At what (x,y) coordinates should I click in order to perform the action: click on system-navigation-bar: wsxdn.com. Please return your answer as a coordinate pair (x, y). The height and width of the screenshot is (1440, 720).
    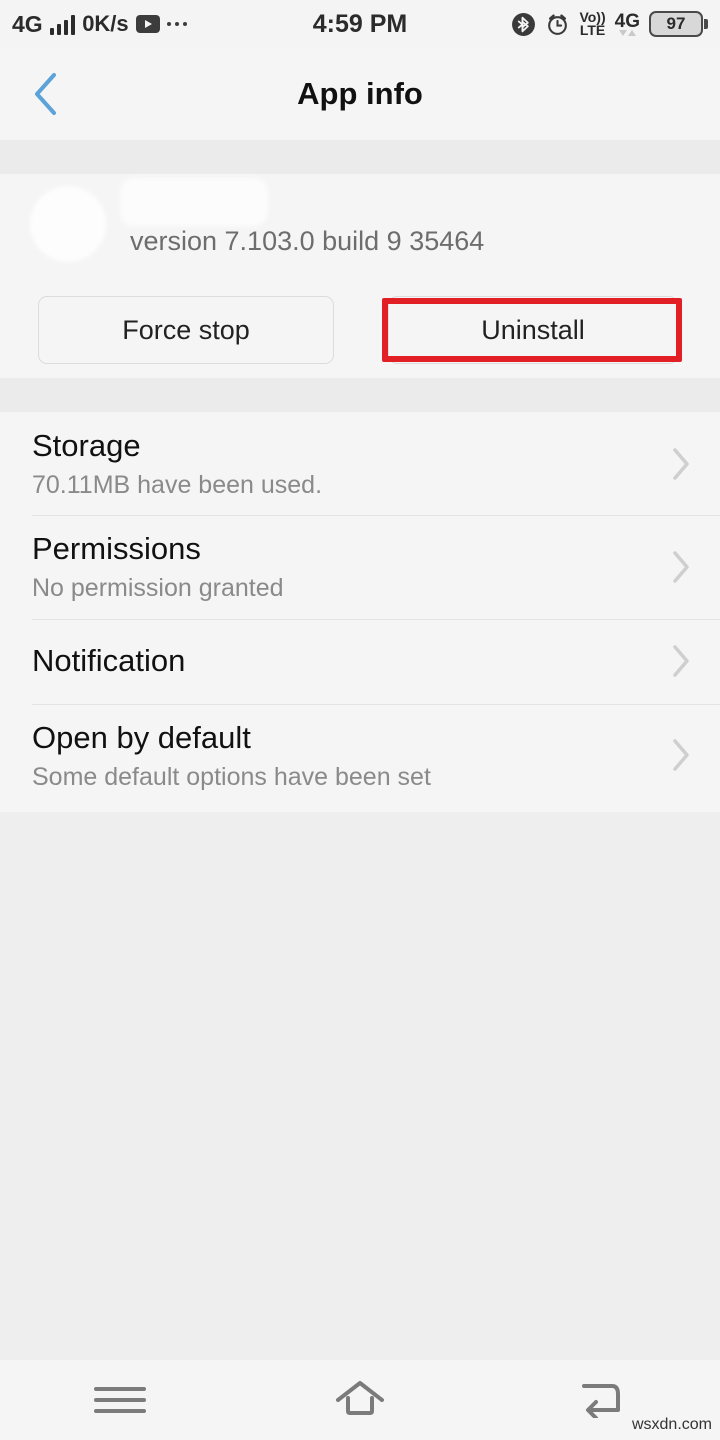
    Looking at the image, I should click on (360, 1400).